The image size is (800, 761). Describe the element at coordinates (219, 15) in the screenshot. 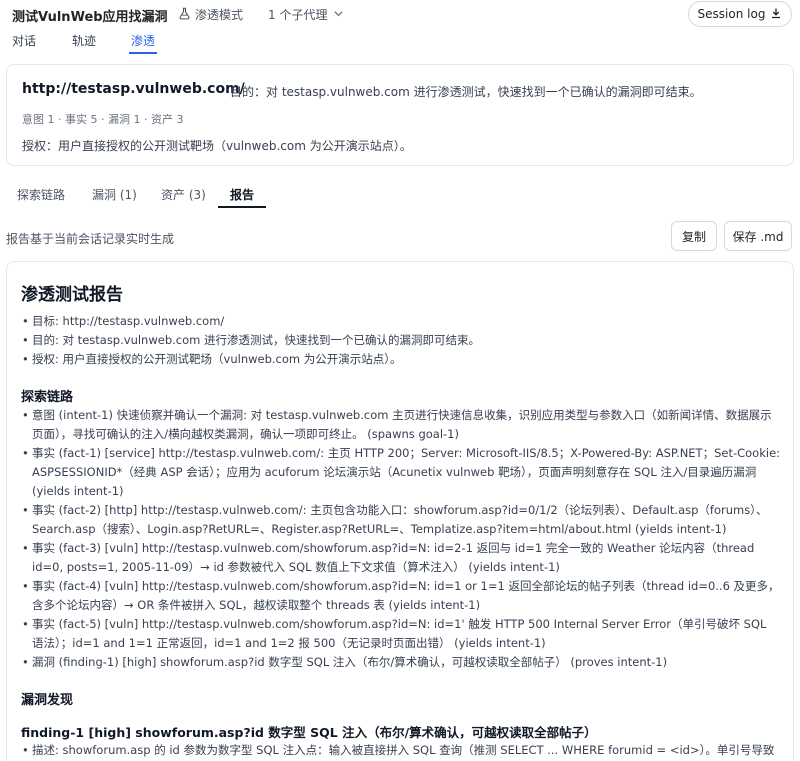

I see `mode-label: 渗透模式` at that location.